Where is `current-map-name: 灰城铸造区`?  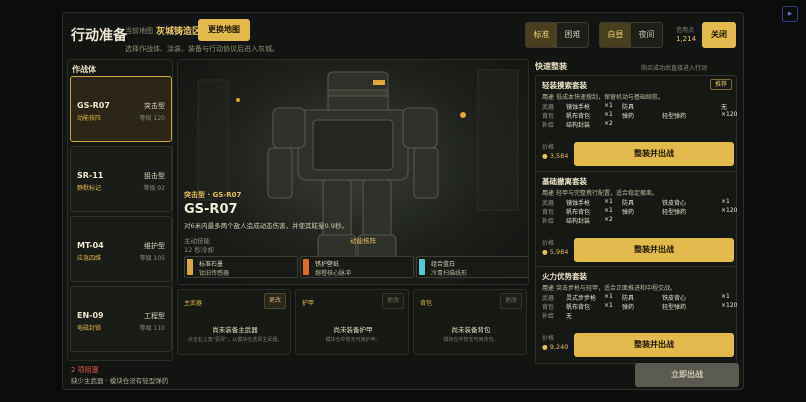 current-map-name: 灰城铸造区 is located at coordinates (179, 32).